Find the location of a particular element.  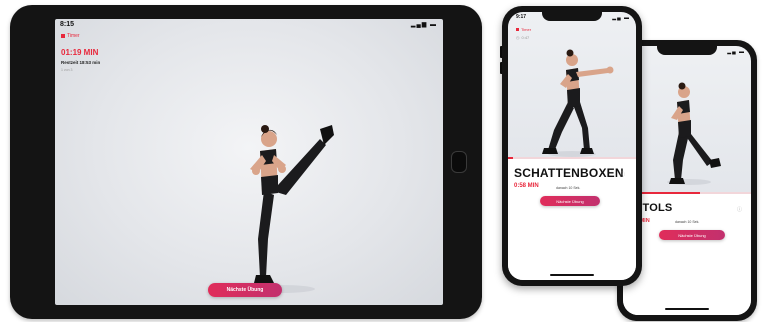

elapsed-row: ◷ 0:47 is located at coordinates (522, 37).